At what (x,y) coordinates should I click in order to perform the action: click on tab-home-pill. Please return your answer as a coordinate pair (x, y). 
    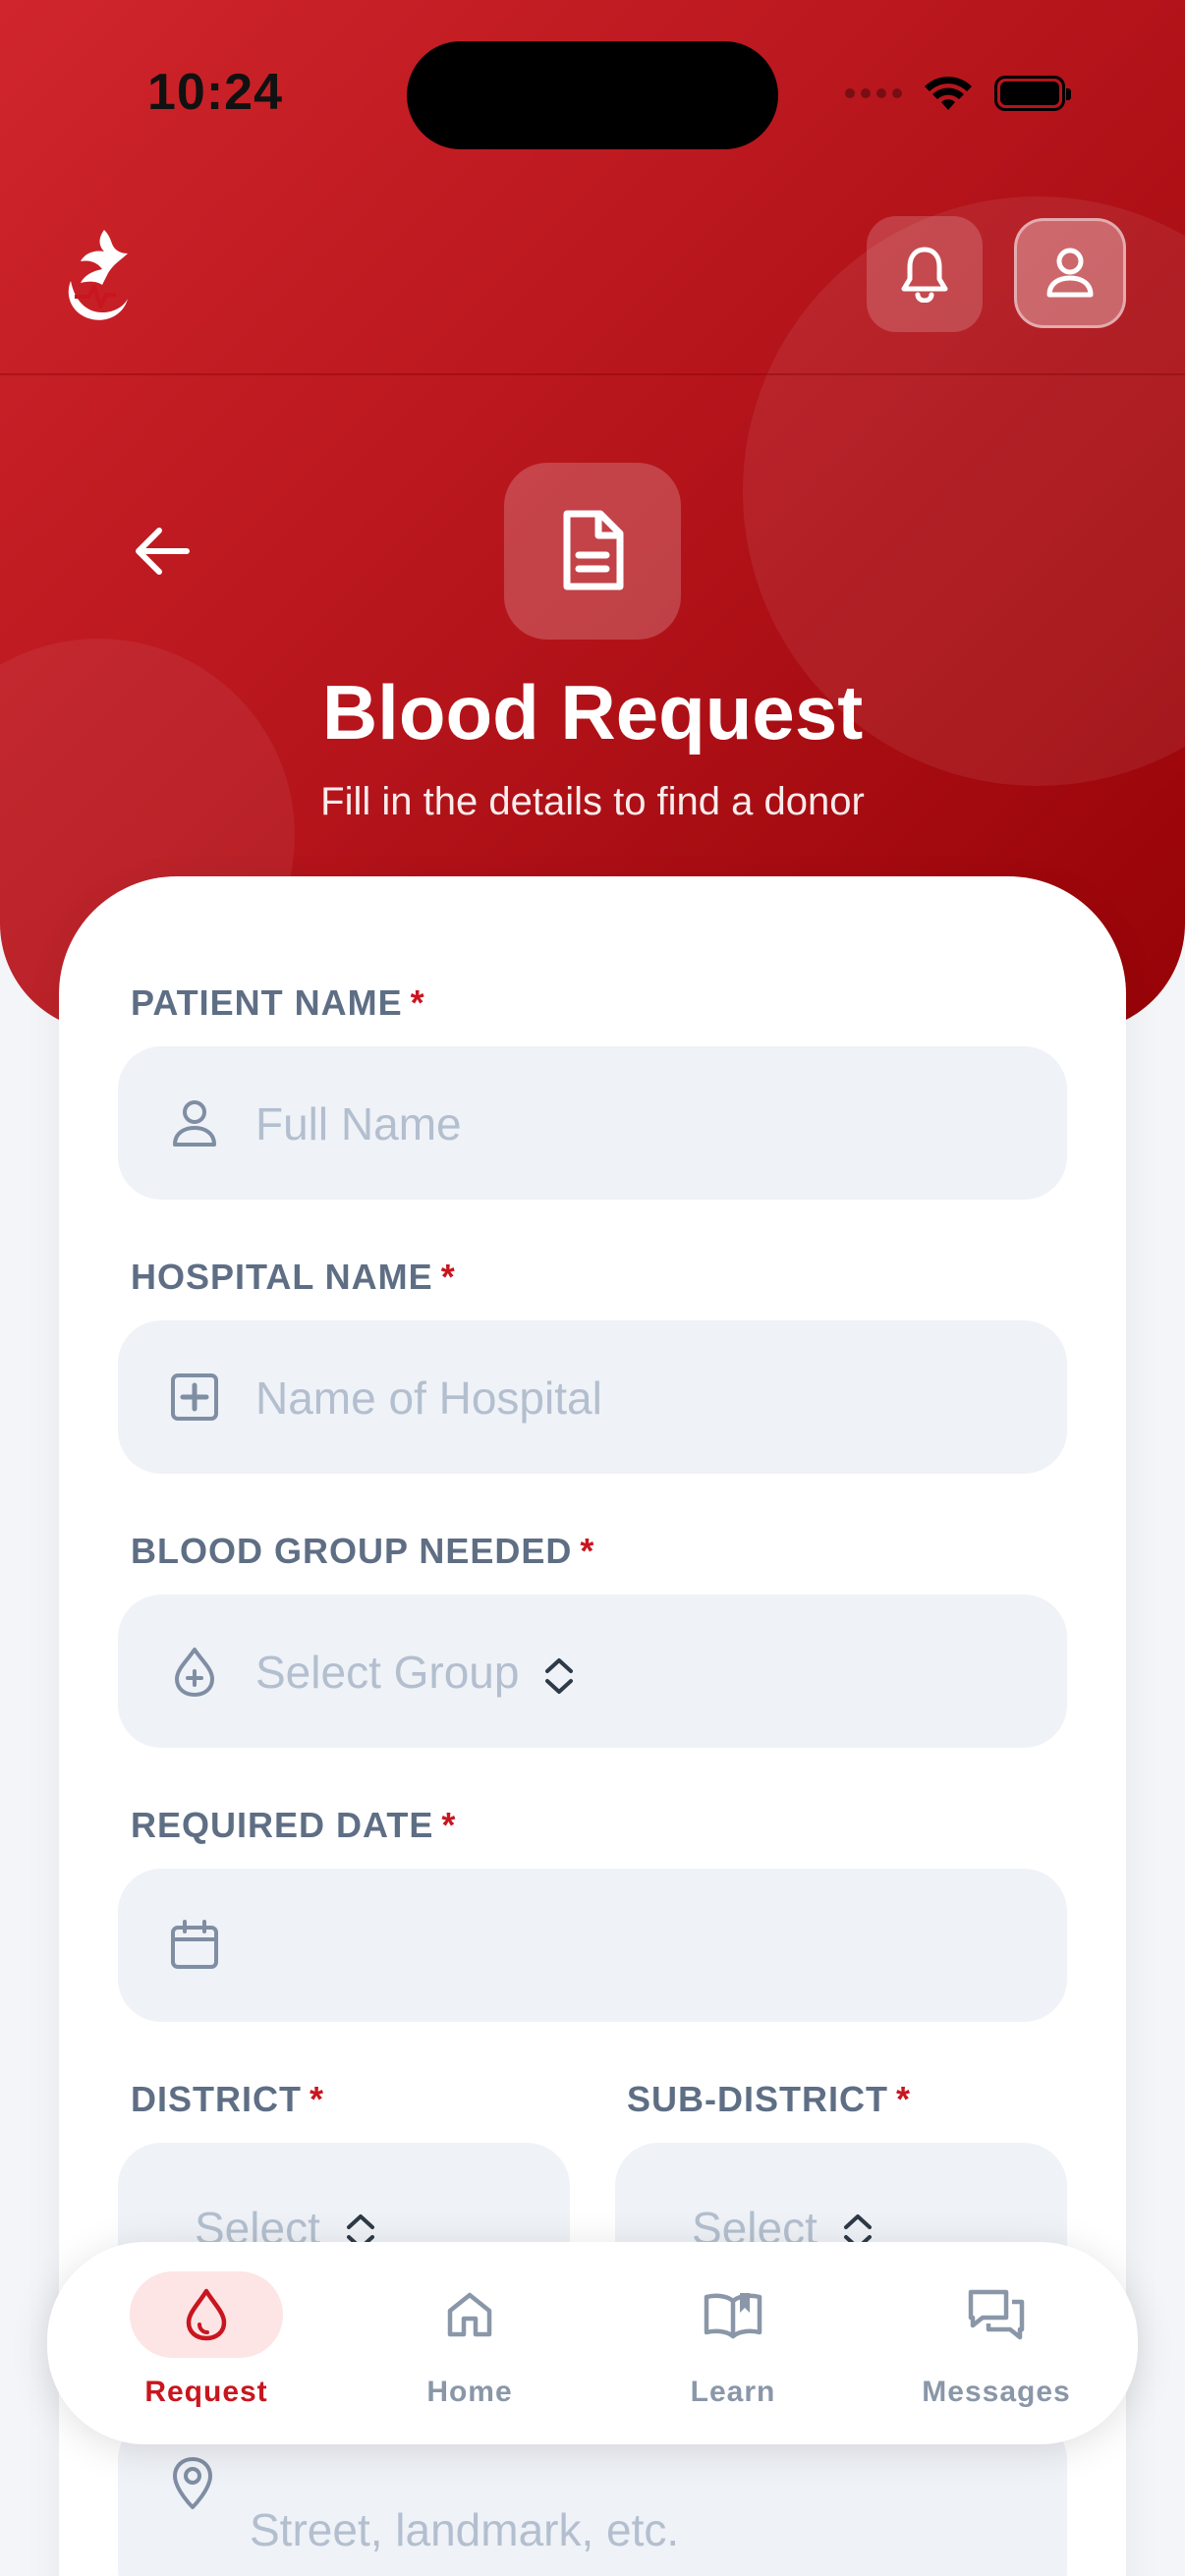
    Looking at the image, I should click on (470, 2314).